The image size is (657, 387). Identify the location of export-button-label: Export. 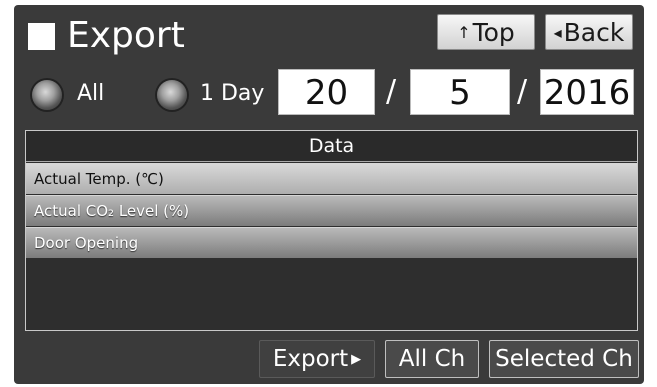
(310, 359).